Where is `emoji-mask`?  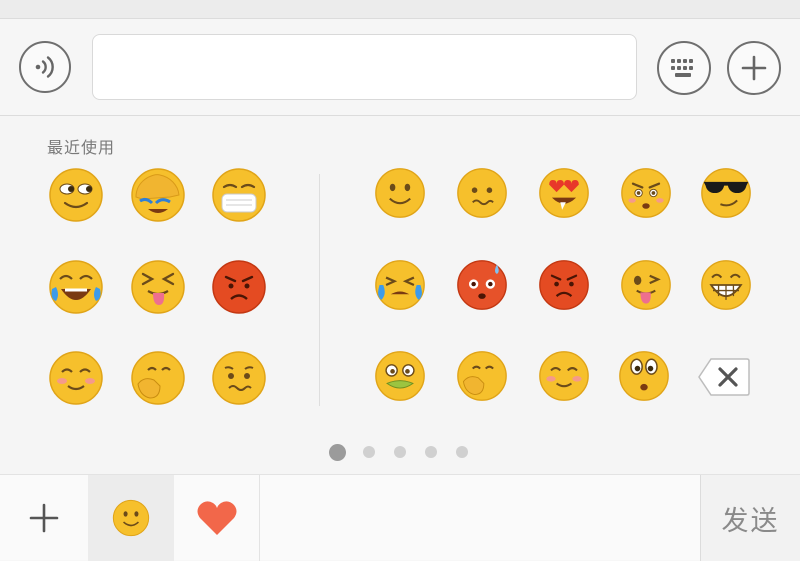
emoji-mask is located at coordinates (239, 195).